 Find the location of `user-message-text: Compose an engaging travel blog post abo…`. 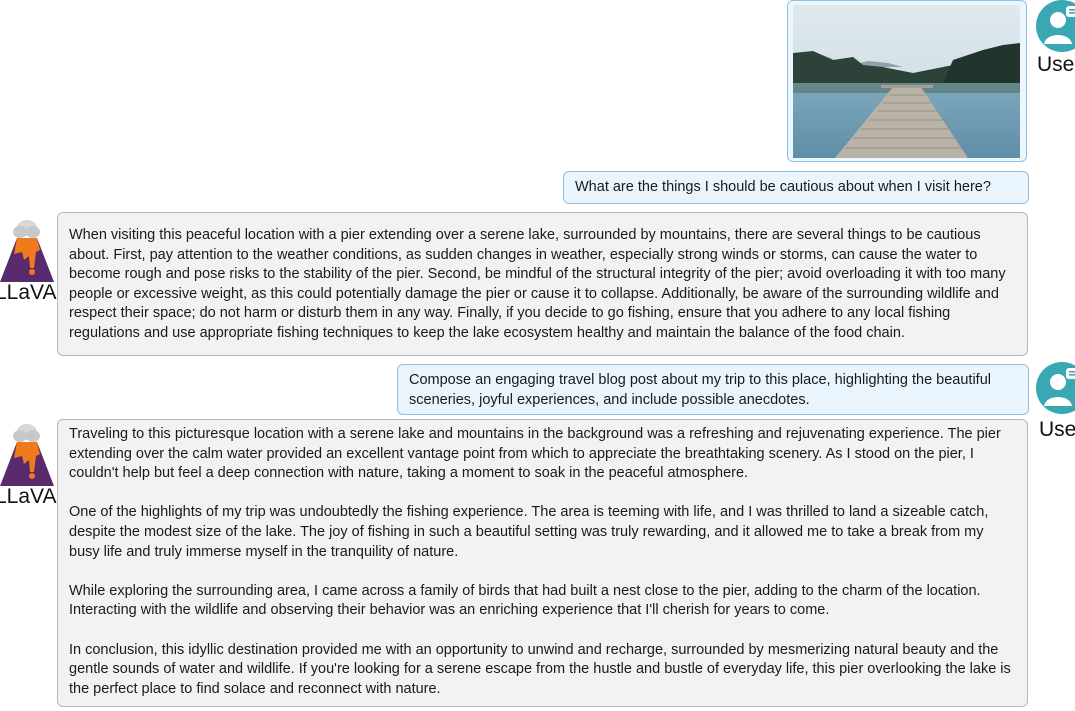

user-message-text: Compose an engaging travel blog post abo… is located at coordinates (700, 390).